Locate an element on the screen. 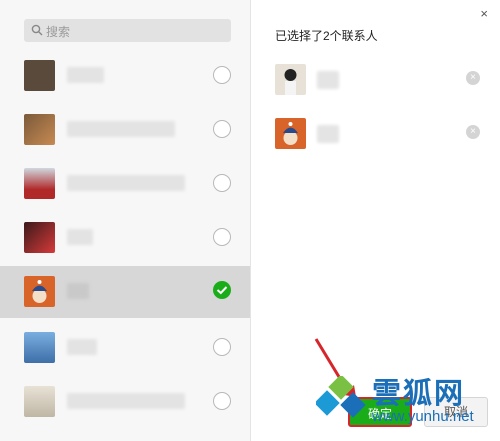 This screenshot has height=441, width=500. watermark-logo-icon is located at coordinates (341, 397).